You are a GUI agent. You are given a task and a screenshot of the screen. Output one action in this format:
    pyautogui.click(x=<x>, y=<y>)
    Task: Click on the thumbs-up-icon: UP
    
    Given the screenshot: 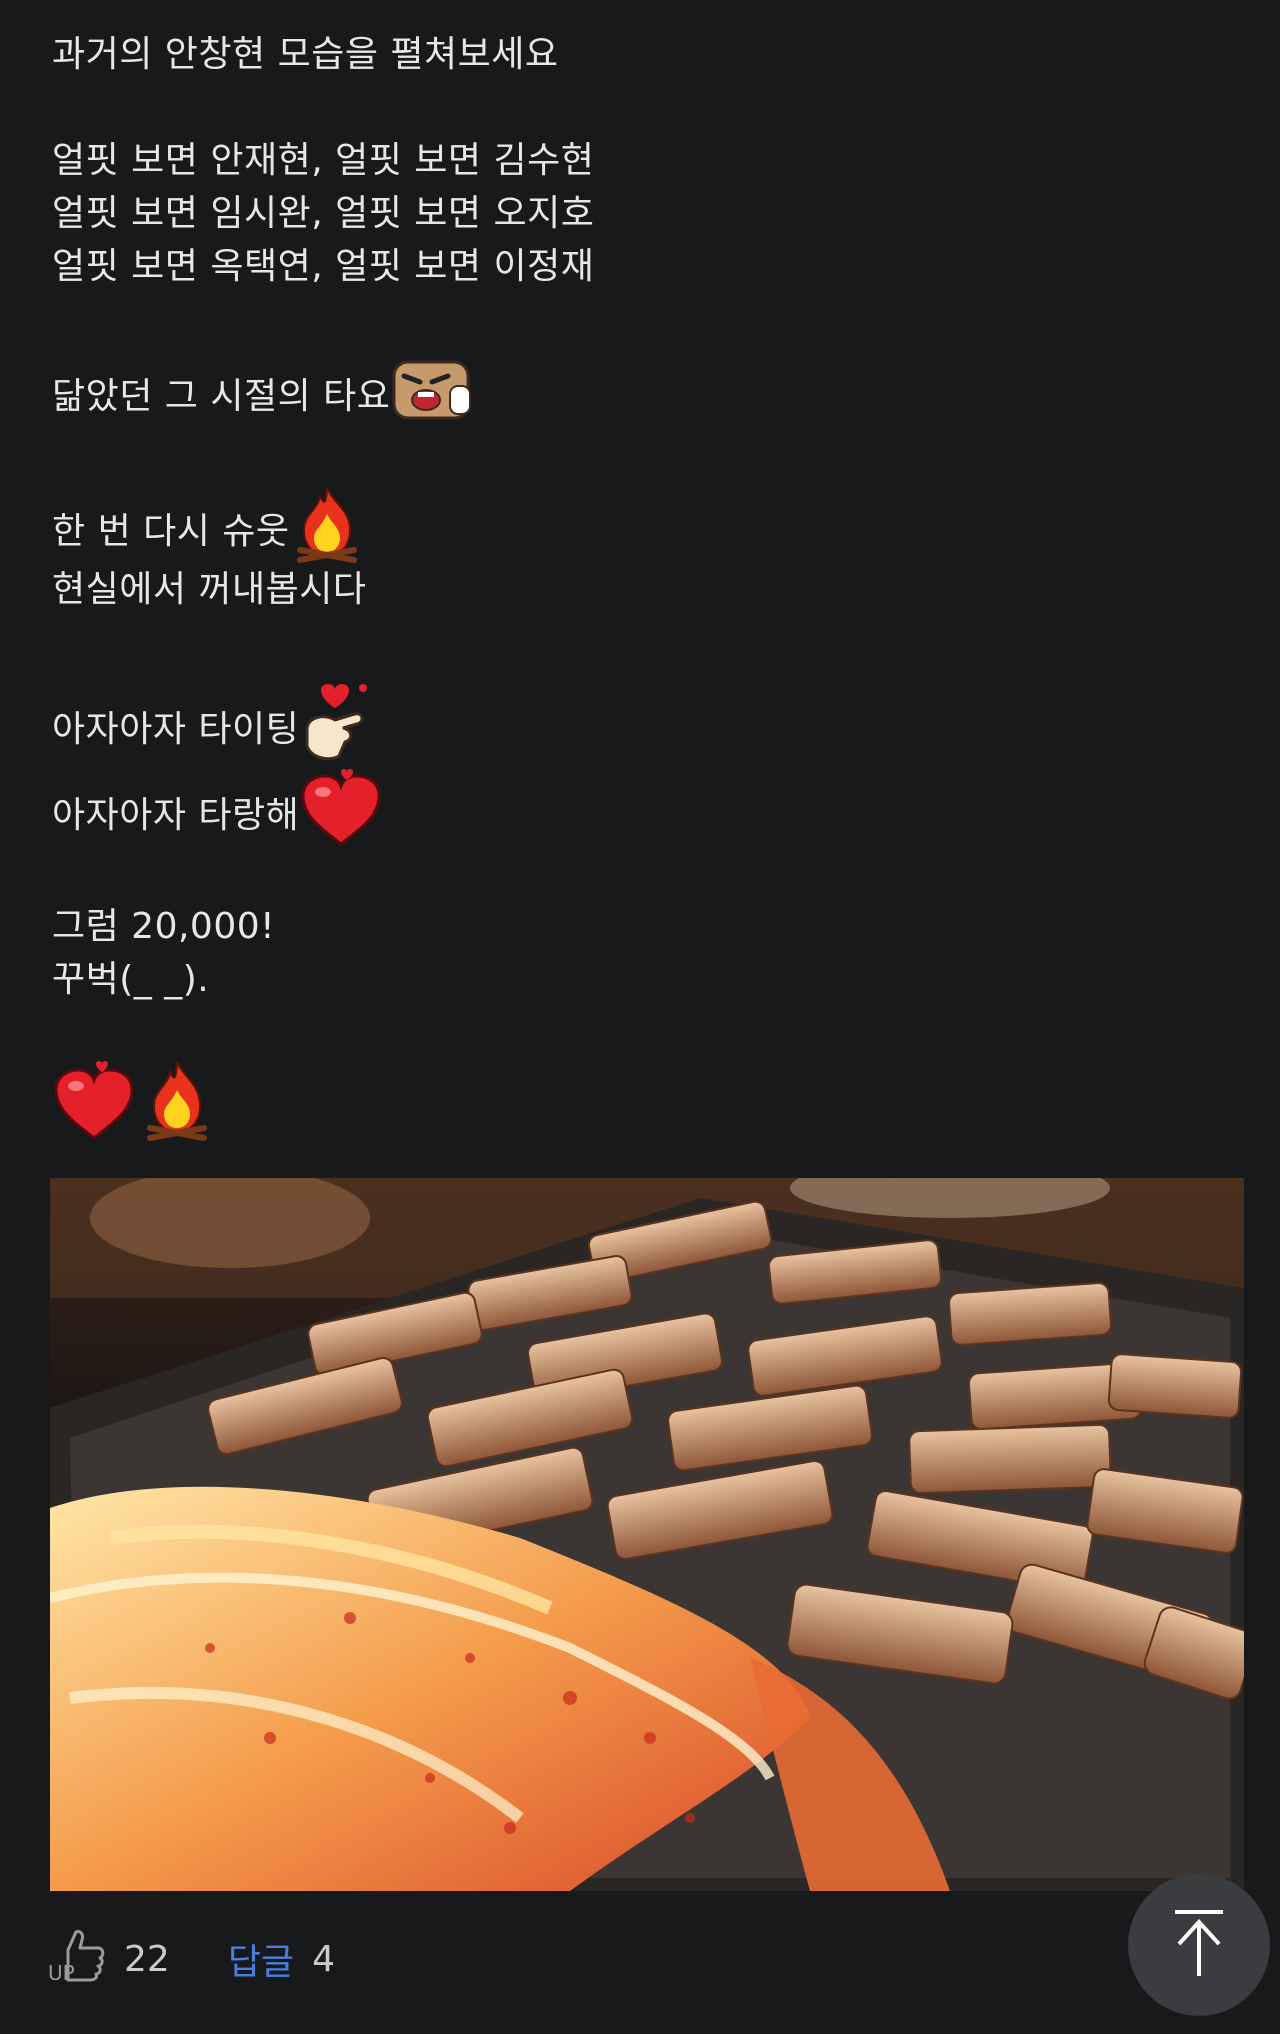 What is the action you would take?
    pyautogui.click(x=77, y=1959)
    